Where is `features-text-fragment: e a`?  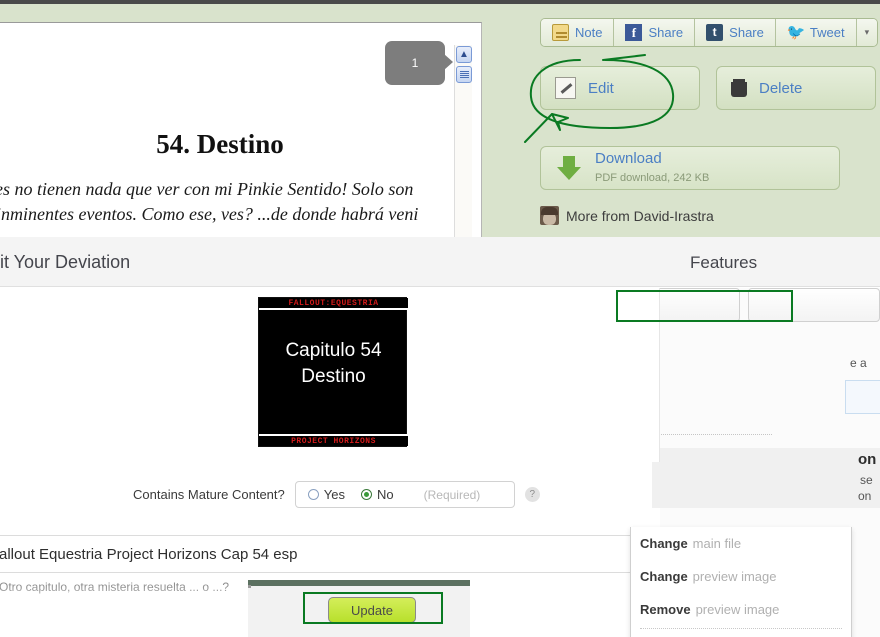 features-text-fragment: e a is located at coordinates (858, 363).